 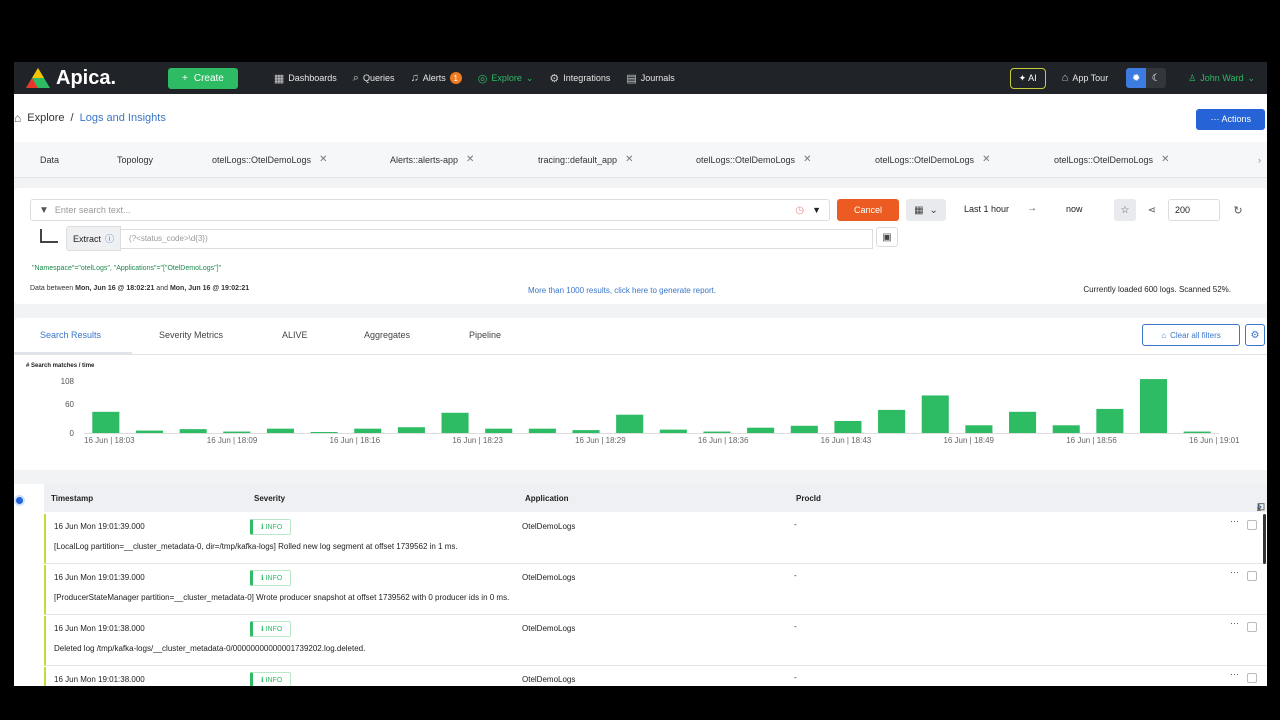 What do you see at coordinates (799, 210) in the screenshot?
I see `history-icon: ◷` at bounding box center [799, 210].